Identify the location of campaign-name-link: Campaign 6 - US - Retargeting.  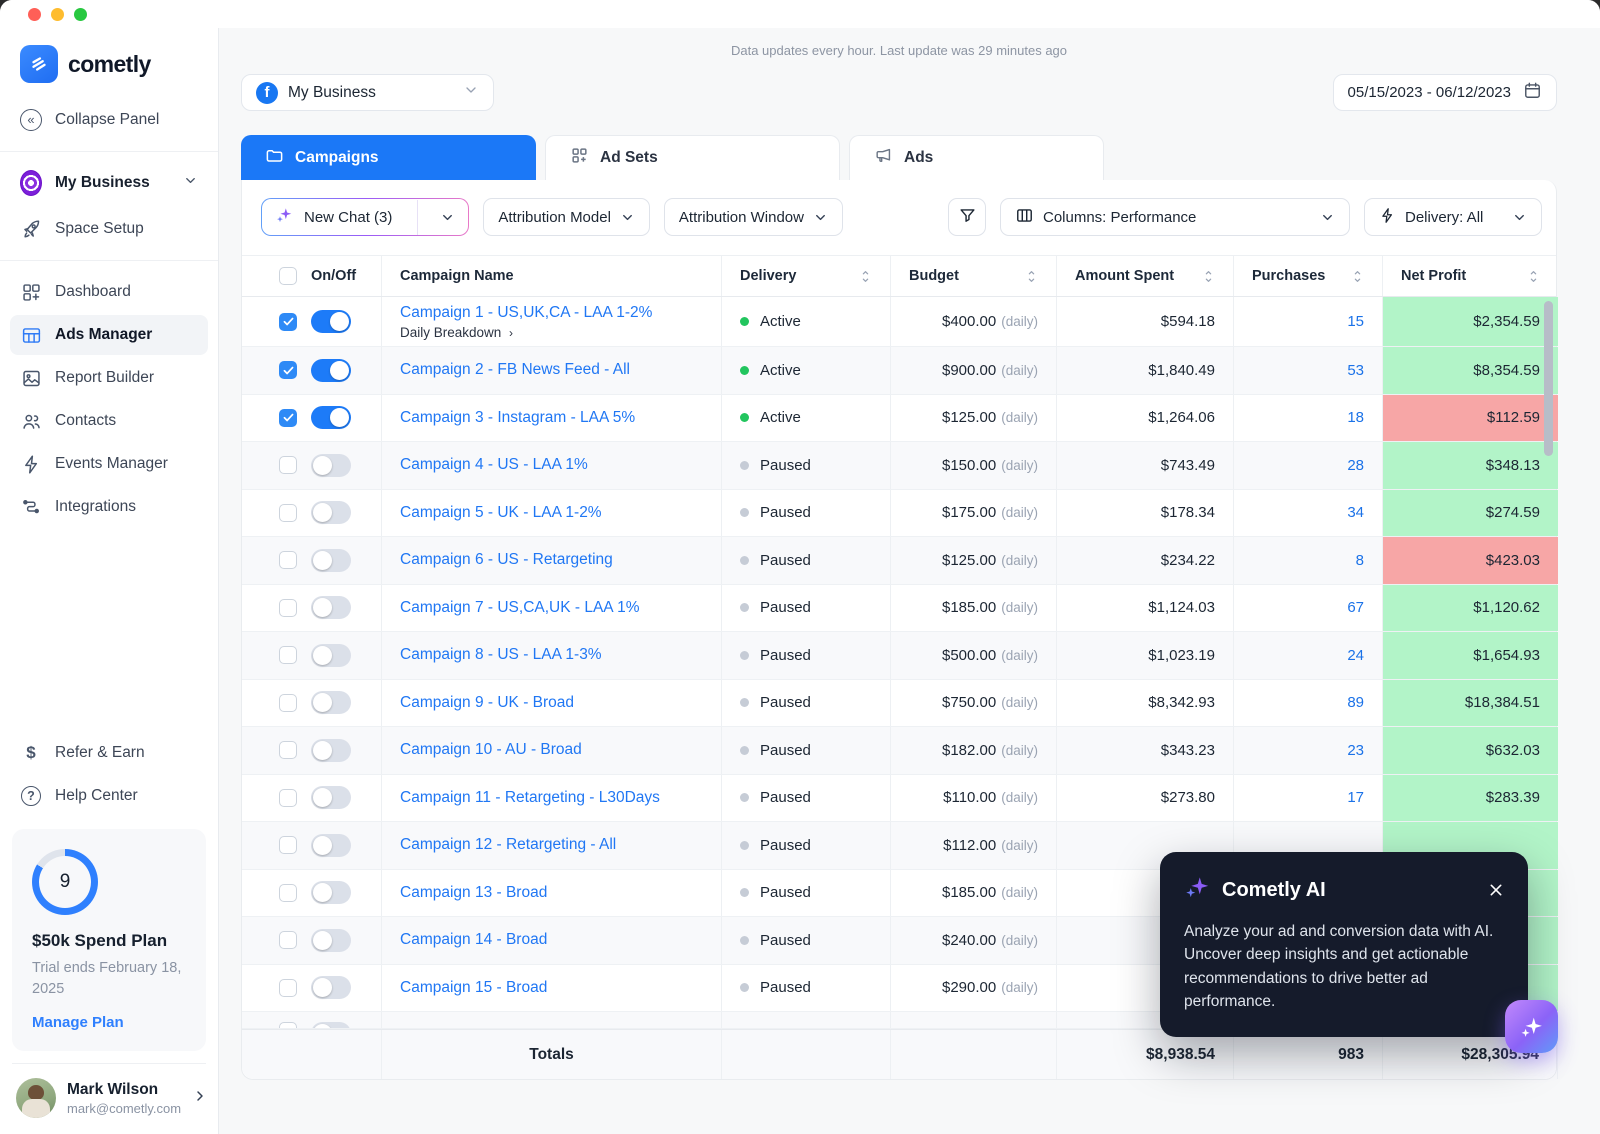
(506, 560).